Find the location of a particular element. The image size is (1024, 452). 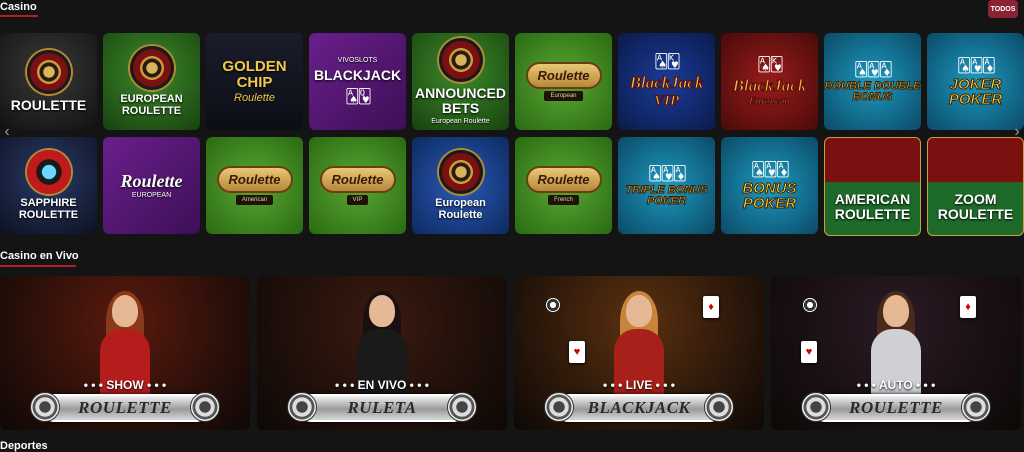

casino-title-underline is located at coordinates (19, 16).